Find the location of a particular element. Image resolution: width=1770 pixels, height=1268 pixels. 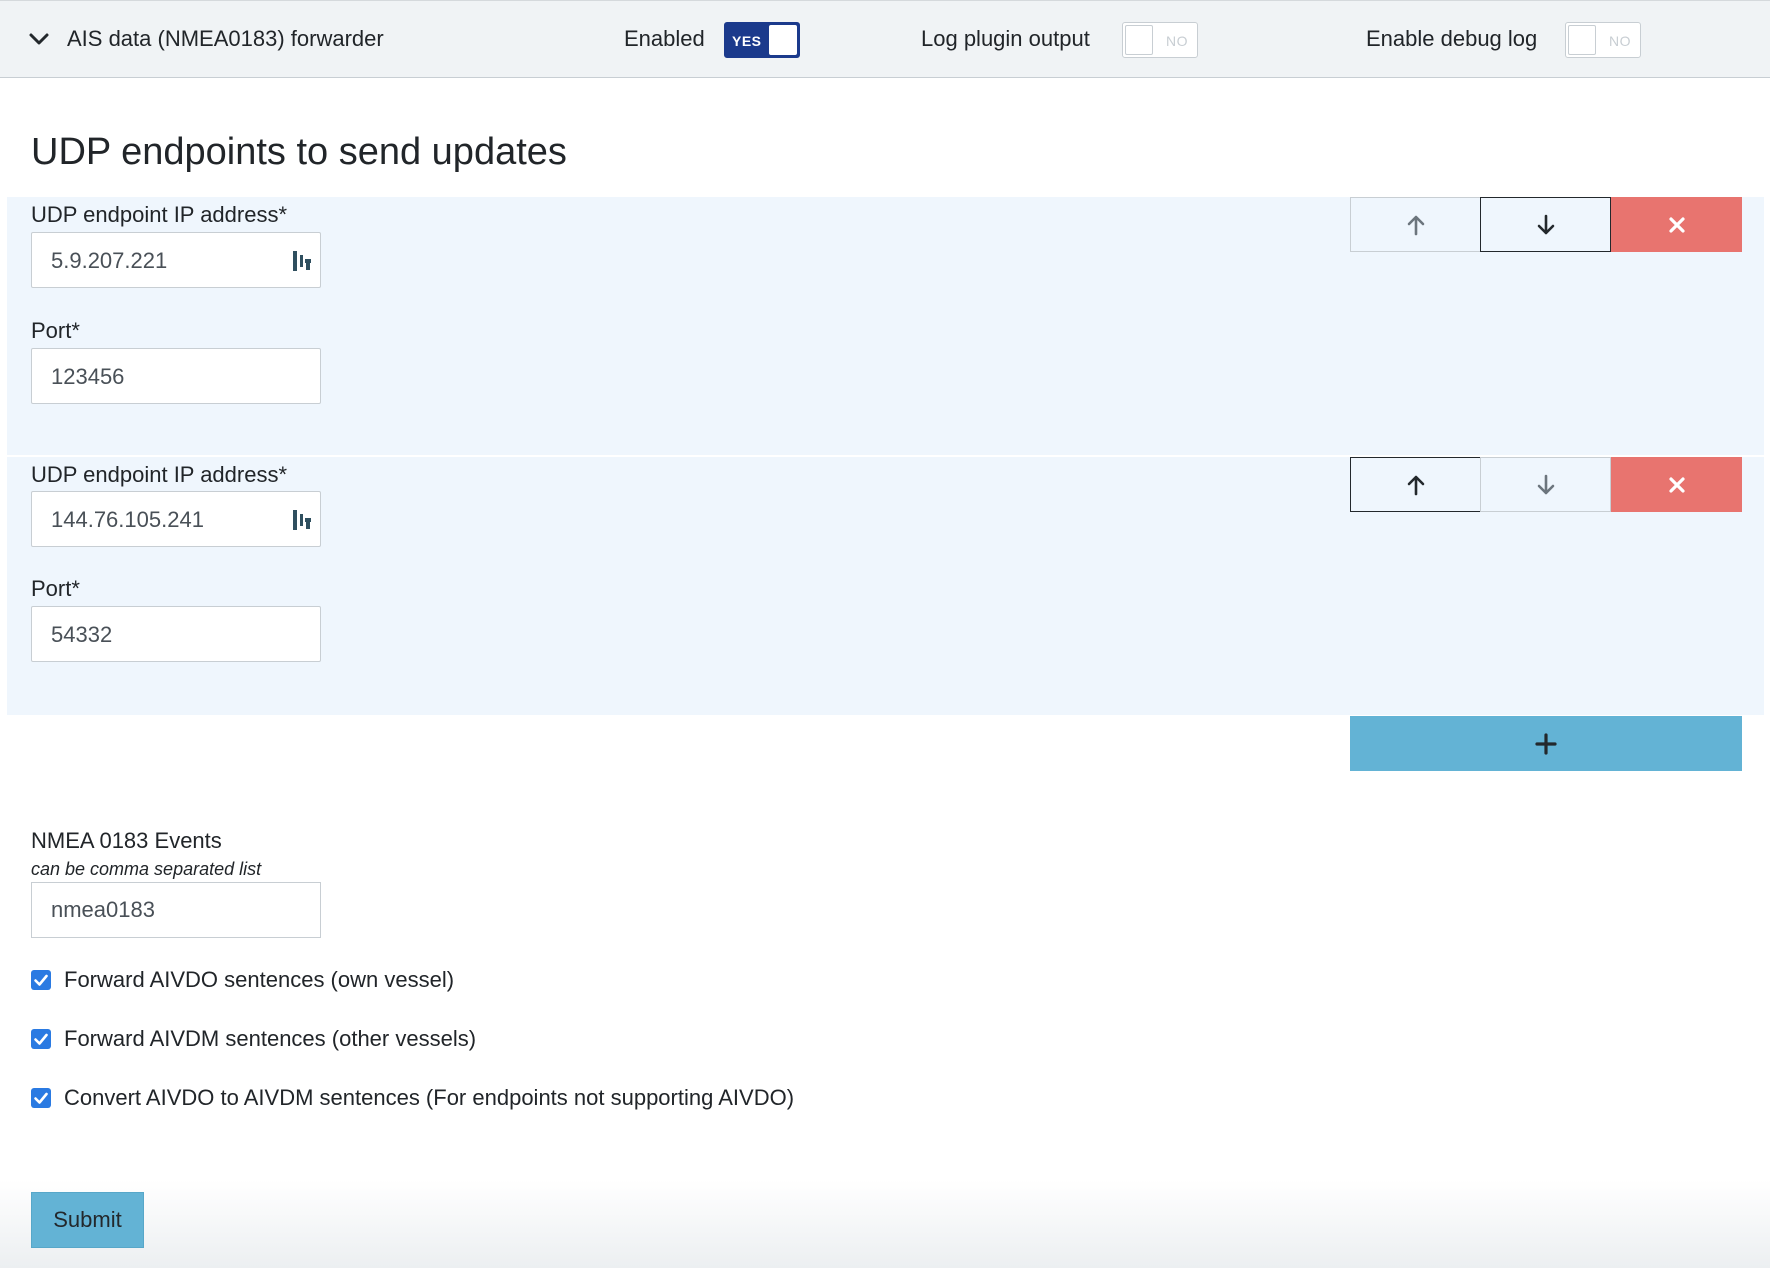

add-endpoint-button is located at coordinates (1546, 743).